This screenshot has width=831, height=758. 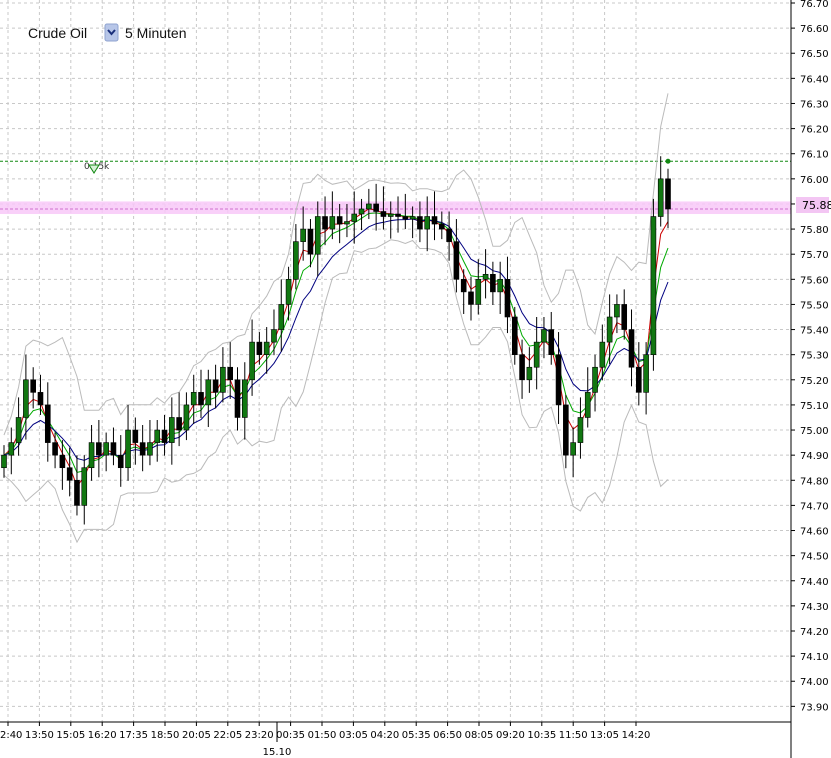 What do you see at coordinates (102, 735) in the screenshot?
I see `x-tick-label: 16:20` at bounding box center [102, 735].